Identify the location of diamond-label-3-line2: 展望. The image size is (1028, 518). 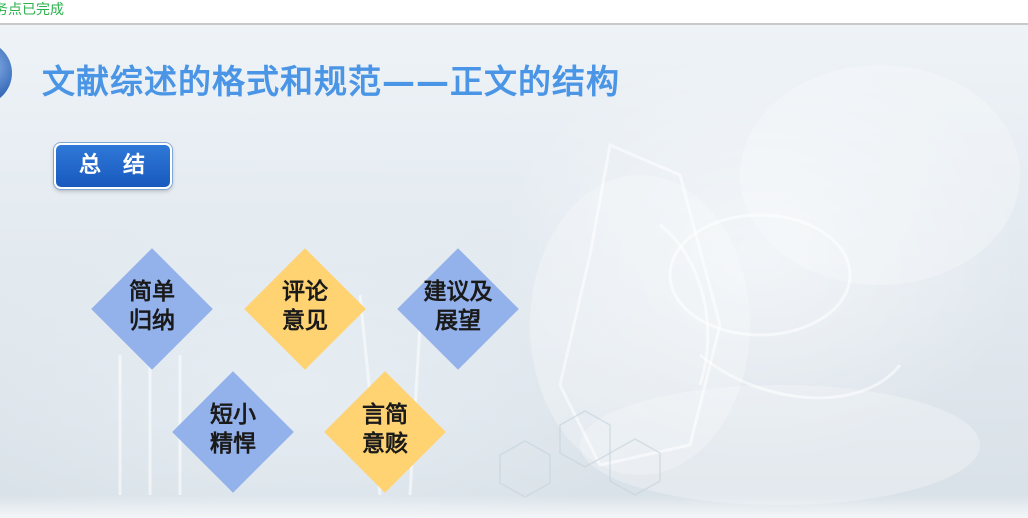
(458, 321).